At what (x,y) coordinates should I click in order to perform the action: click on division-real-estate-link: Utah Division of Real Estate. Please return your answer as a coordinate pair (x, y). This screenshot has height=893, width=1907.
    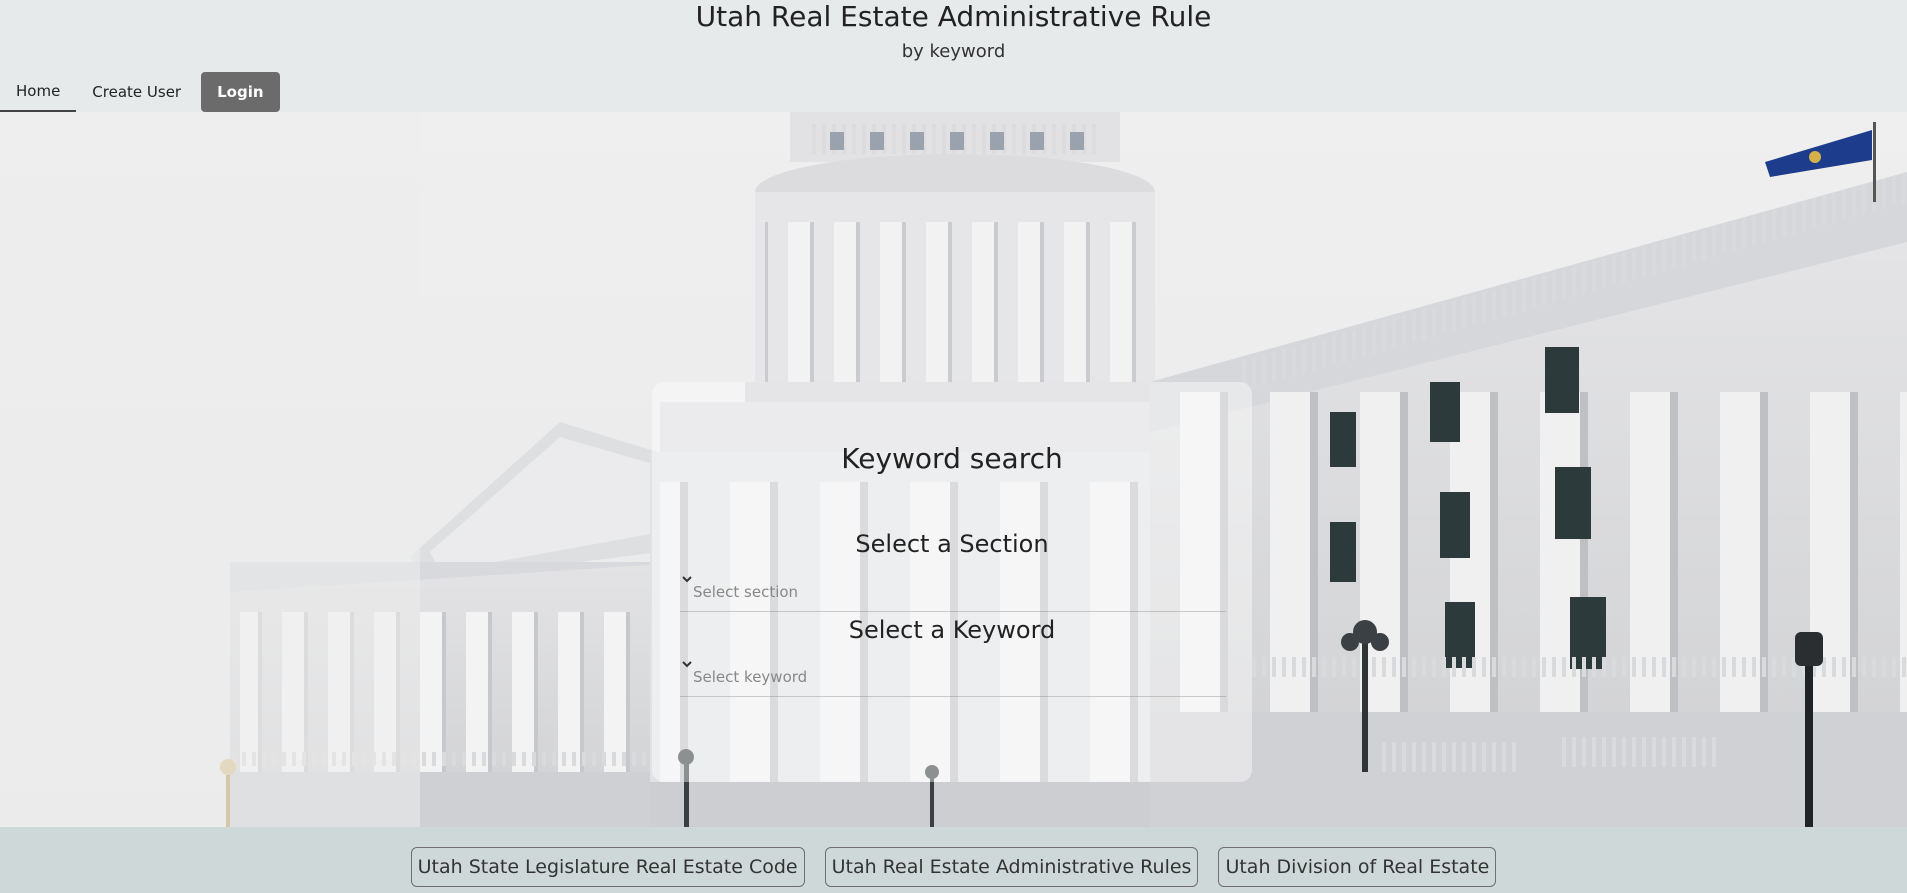
    Looking at the image, I should click on (1357, 867).